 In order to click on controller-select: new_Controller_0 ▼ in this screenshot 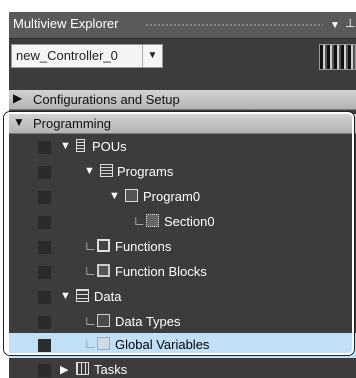, I will do `click(87, 56)`.